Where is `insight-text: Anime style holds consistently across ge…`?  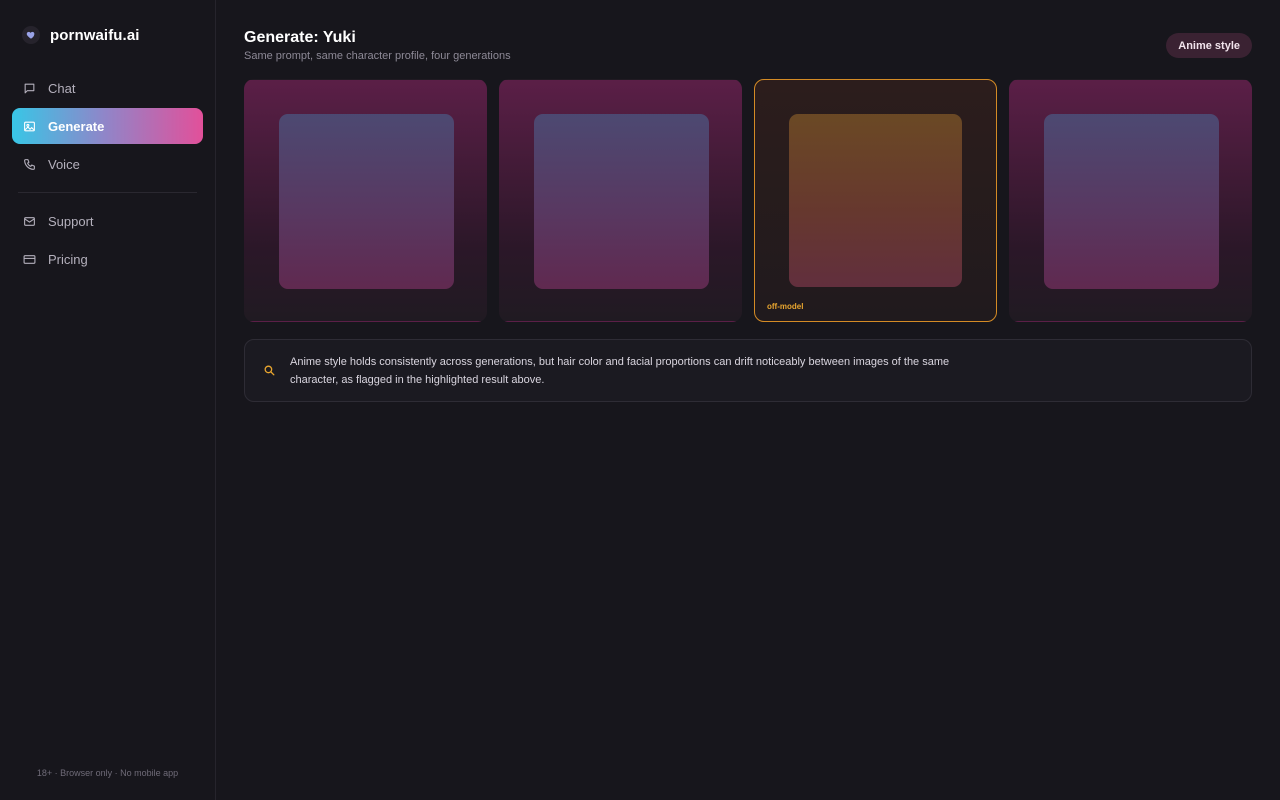
insight-text: Anime style holds consistently across ge… is located at coordinates (620, 370).